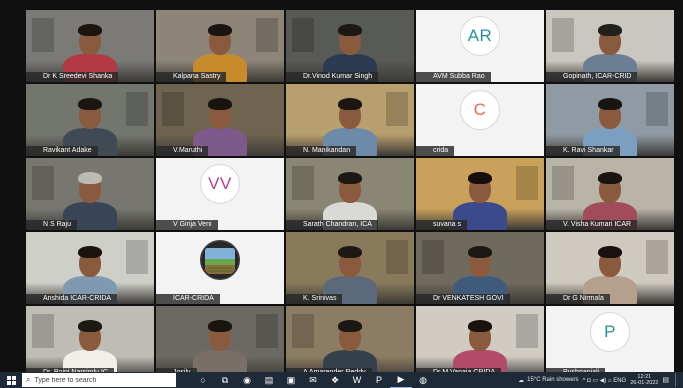 The width and height of the screenshot is (683, 388). Describe the element at coordinates (435, 151) in the screenshot. I see `participant-name-label: crida` at that location.